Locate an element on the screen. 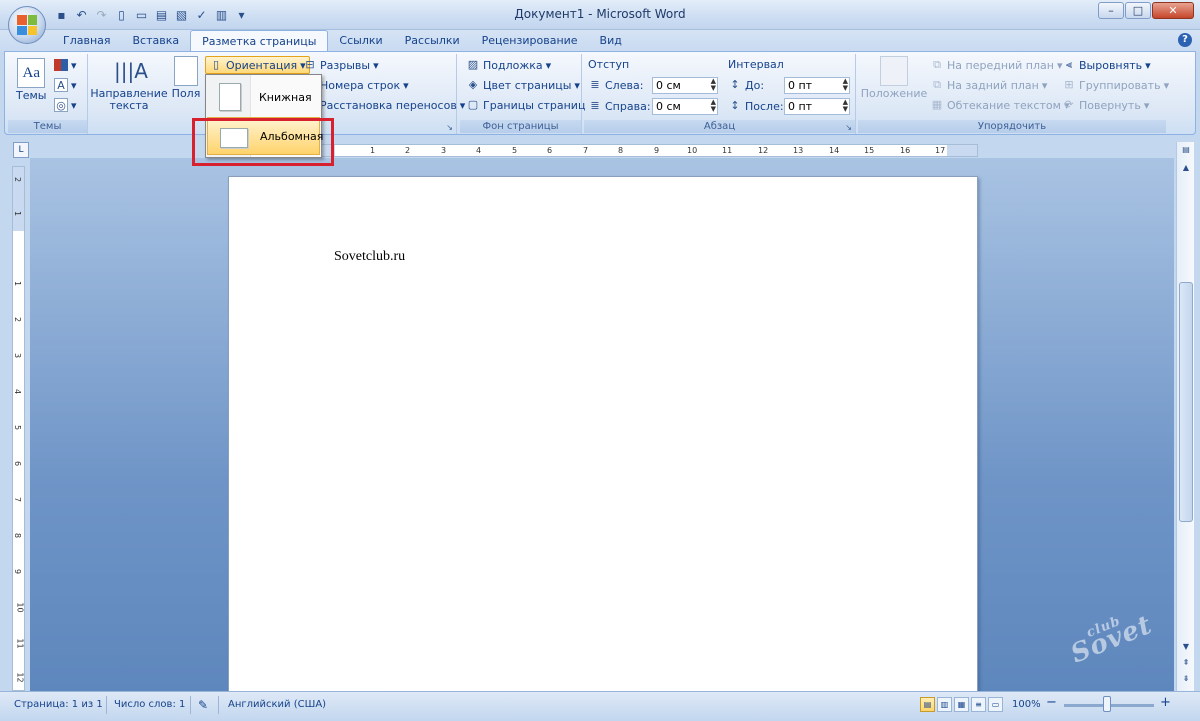 Image resolution: width=1200 pixels, height=721 pixels. theme-colors-button: ▾ is located at coordinates (65, 65).